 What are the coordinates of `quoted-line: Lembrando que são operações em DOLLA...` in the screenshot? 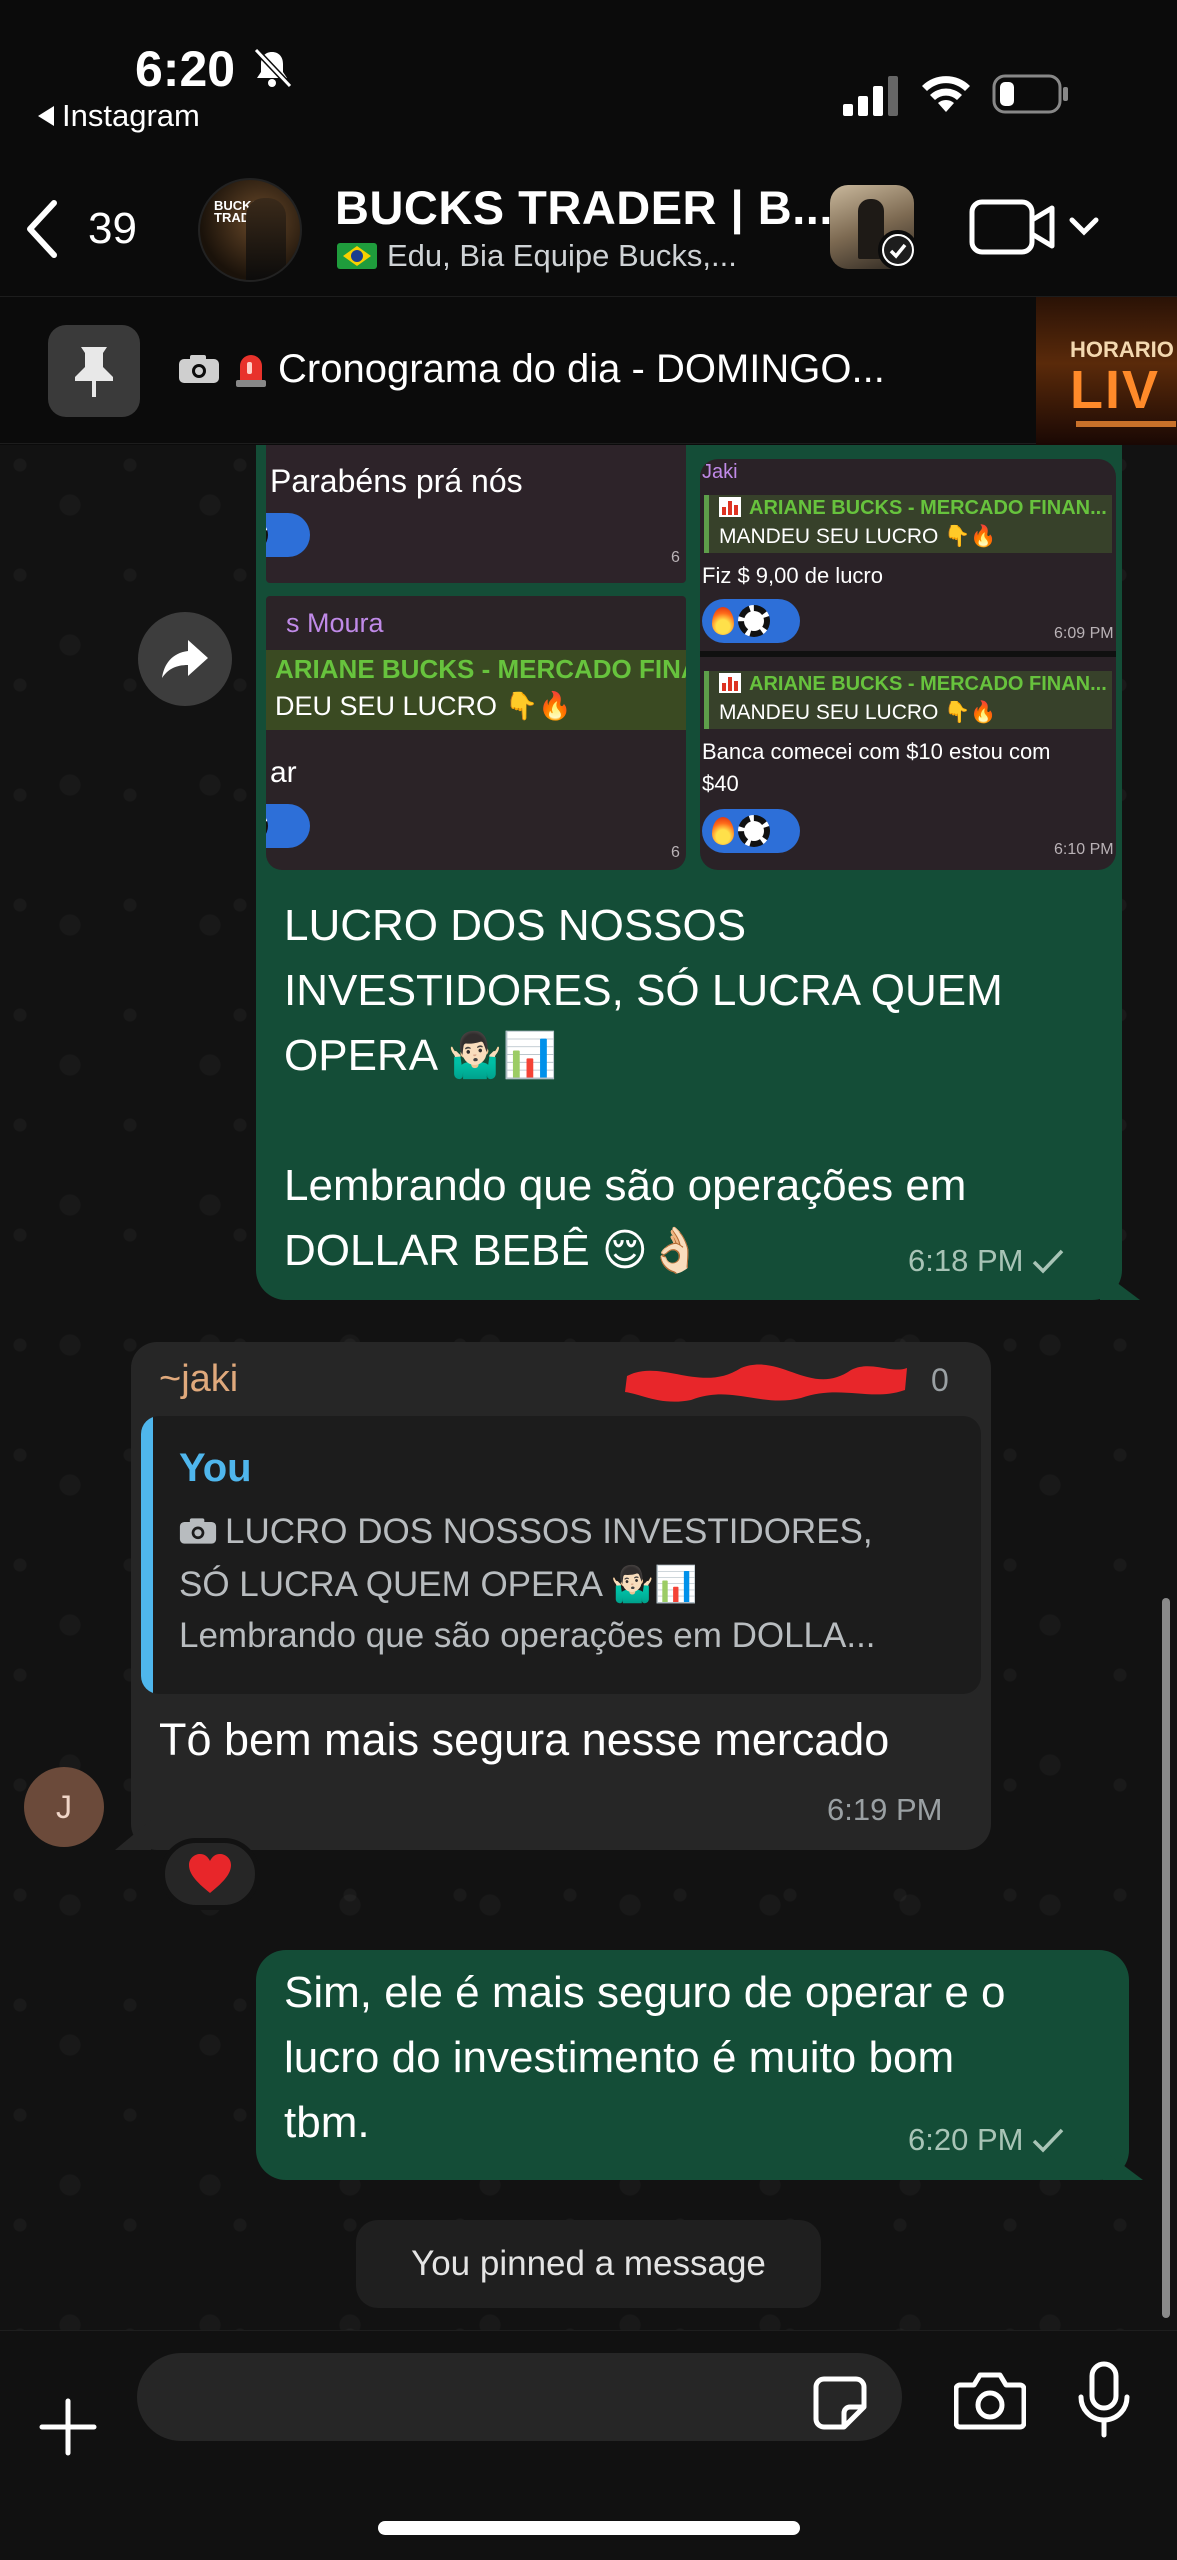 It's located at (527, 1635).